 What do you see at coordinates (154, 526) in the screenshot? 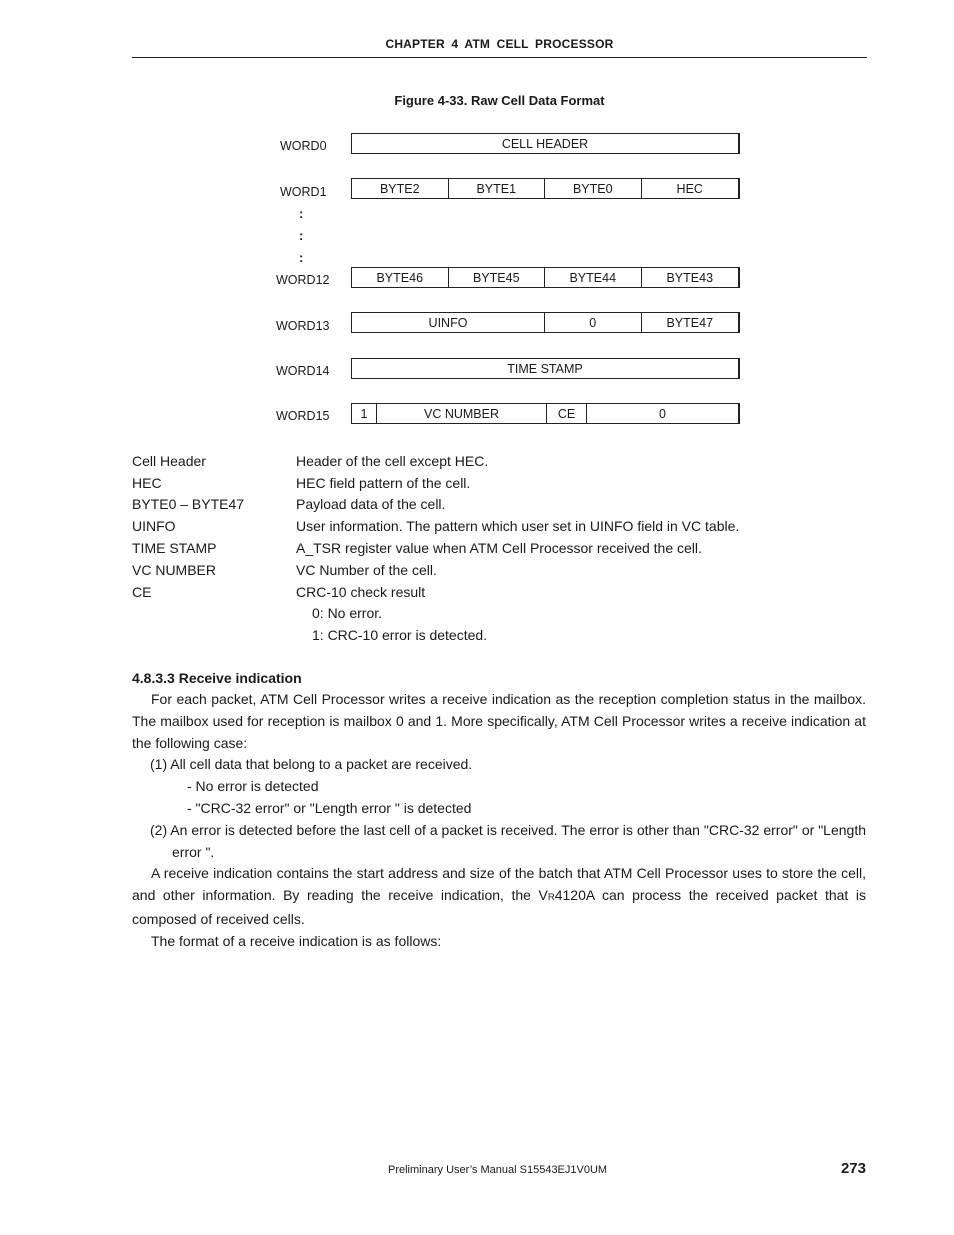
I see `definition-term: UINFO` at bounding box center [154, 526].